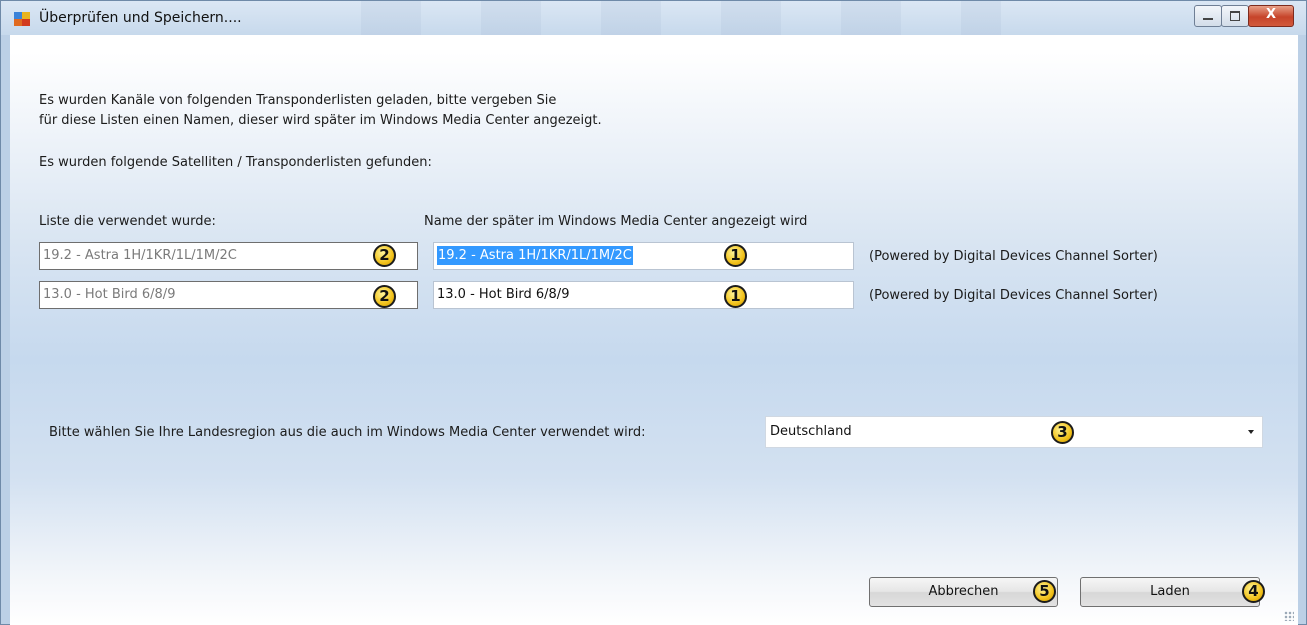 The height and width of the screenshot is (625, 1307). I want to click on region-selected-value: Deutschland, so click(811, 431).